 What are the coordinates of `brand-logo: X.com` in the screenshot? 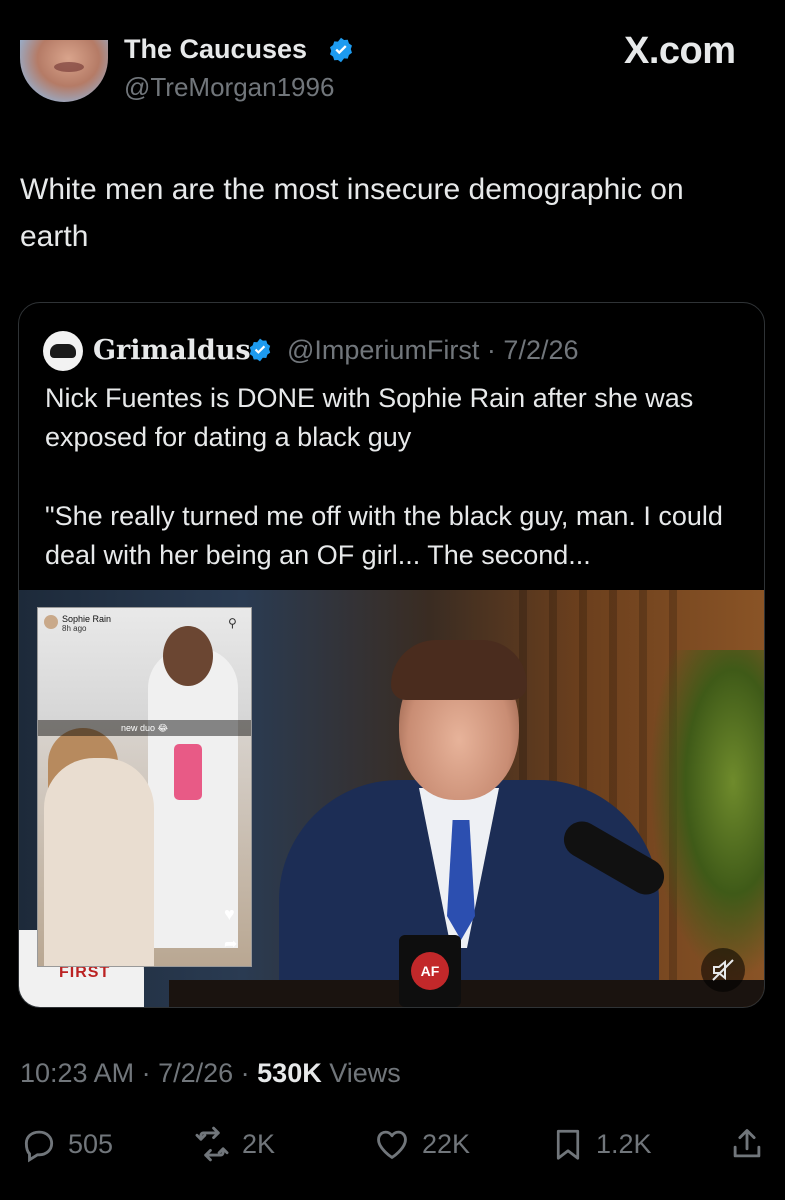 It's located at (680, 51).